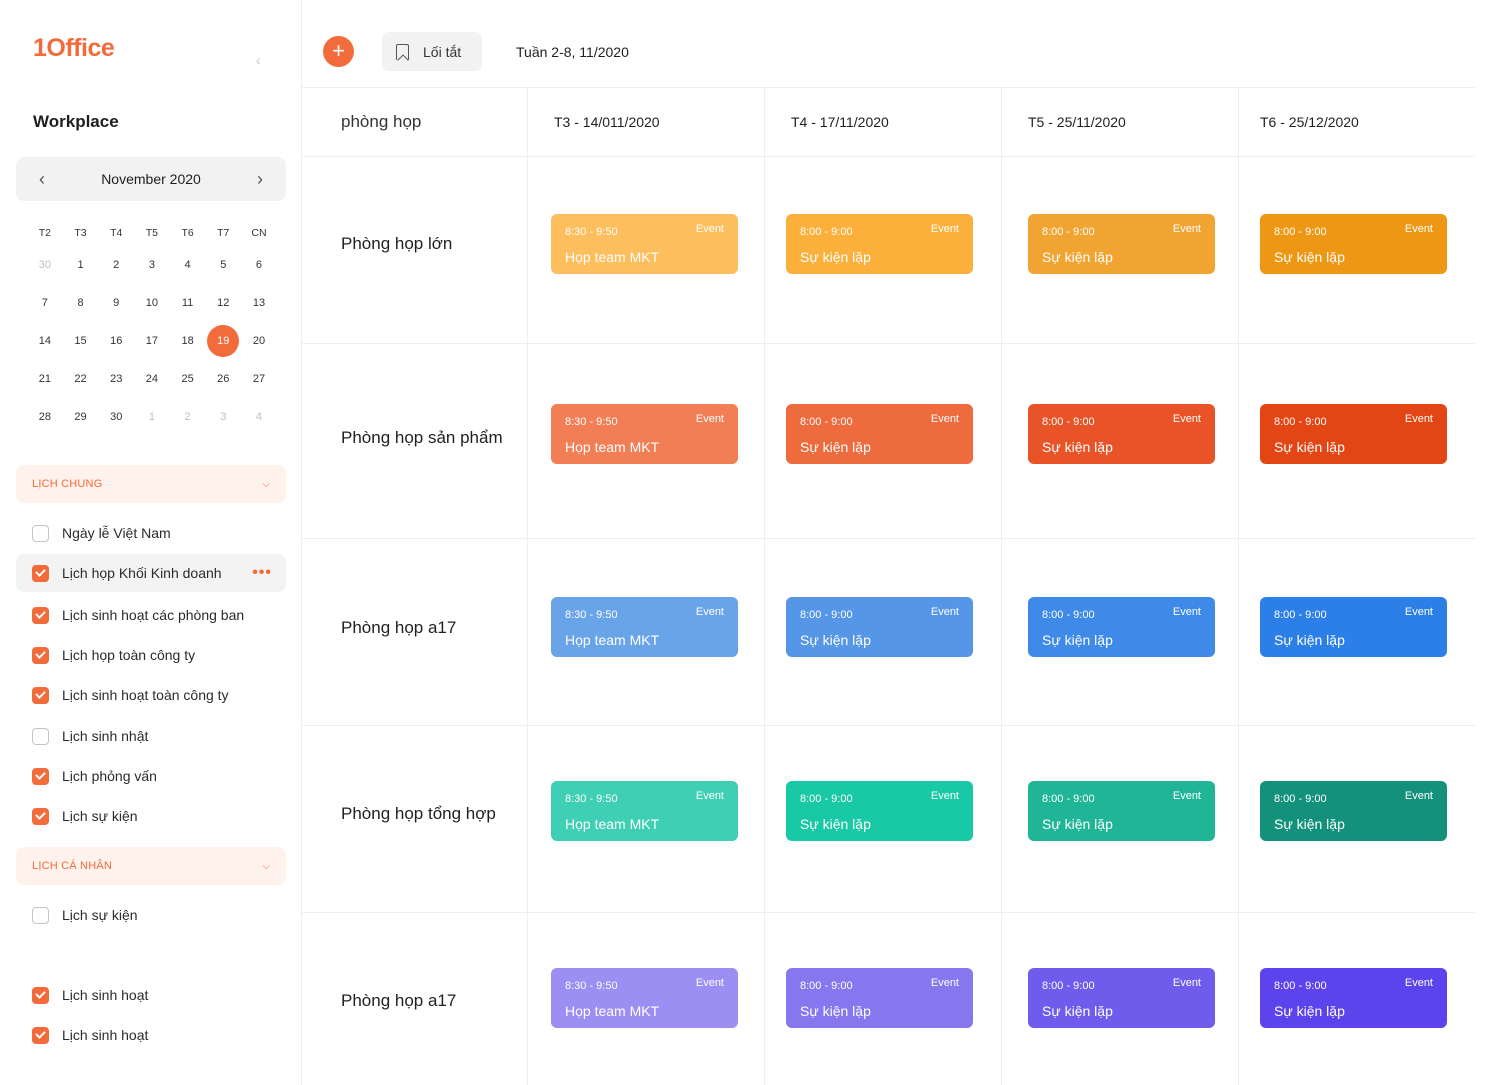 Image resolution: width=1495 pixels, height=1085 pixels. Describe the element at coordinates (116, 341) in the screenshot. I see `calendar-day: 16` at that location.